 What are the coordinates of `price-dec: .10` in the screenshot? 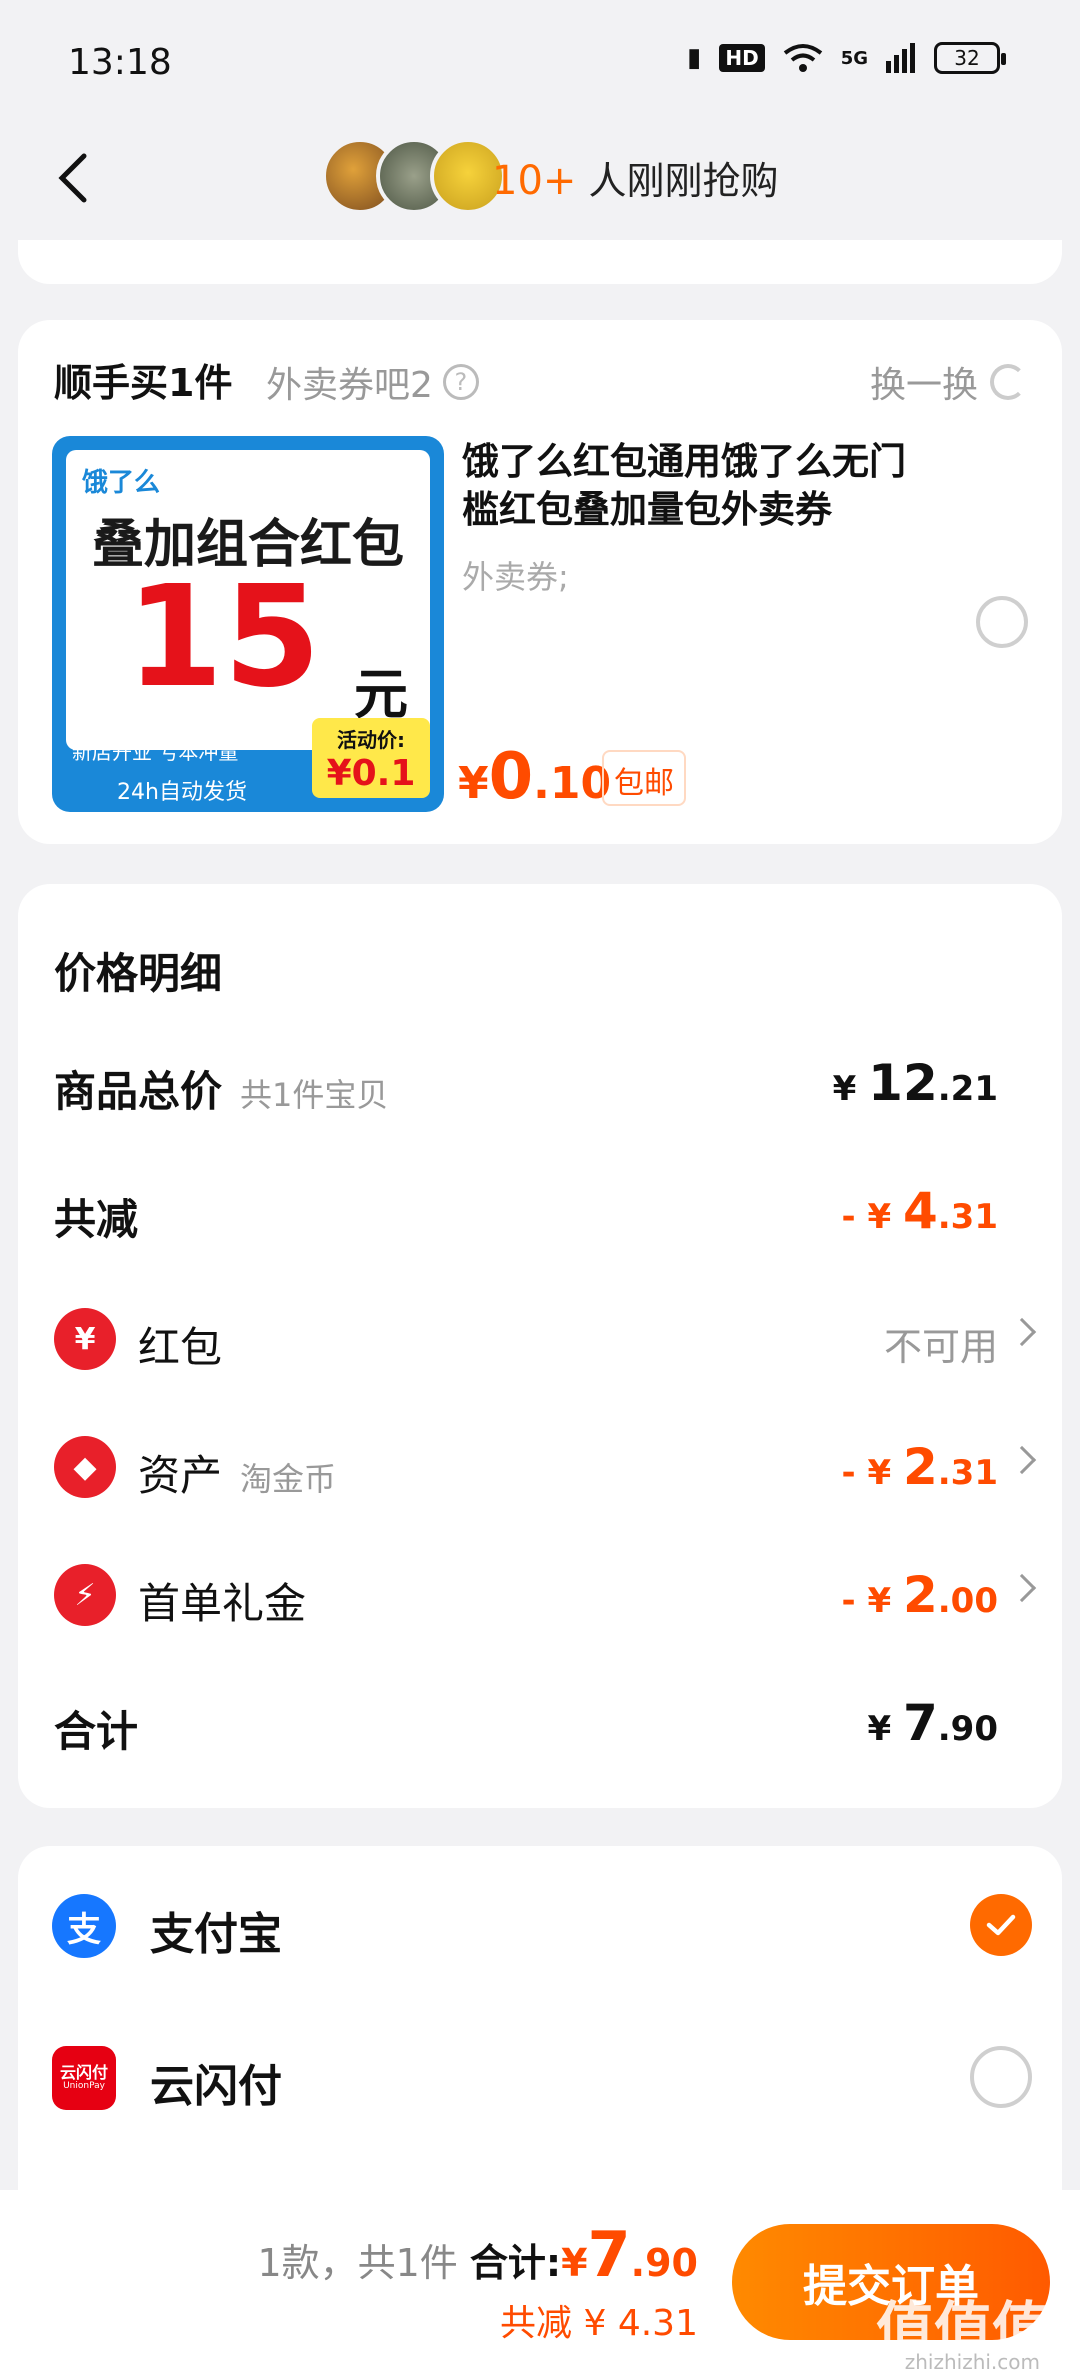 It's located at (572, 783).